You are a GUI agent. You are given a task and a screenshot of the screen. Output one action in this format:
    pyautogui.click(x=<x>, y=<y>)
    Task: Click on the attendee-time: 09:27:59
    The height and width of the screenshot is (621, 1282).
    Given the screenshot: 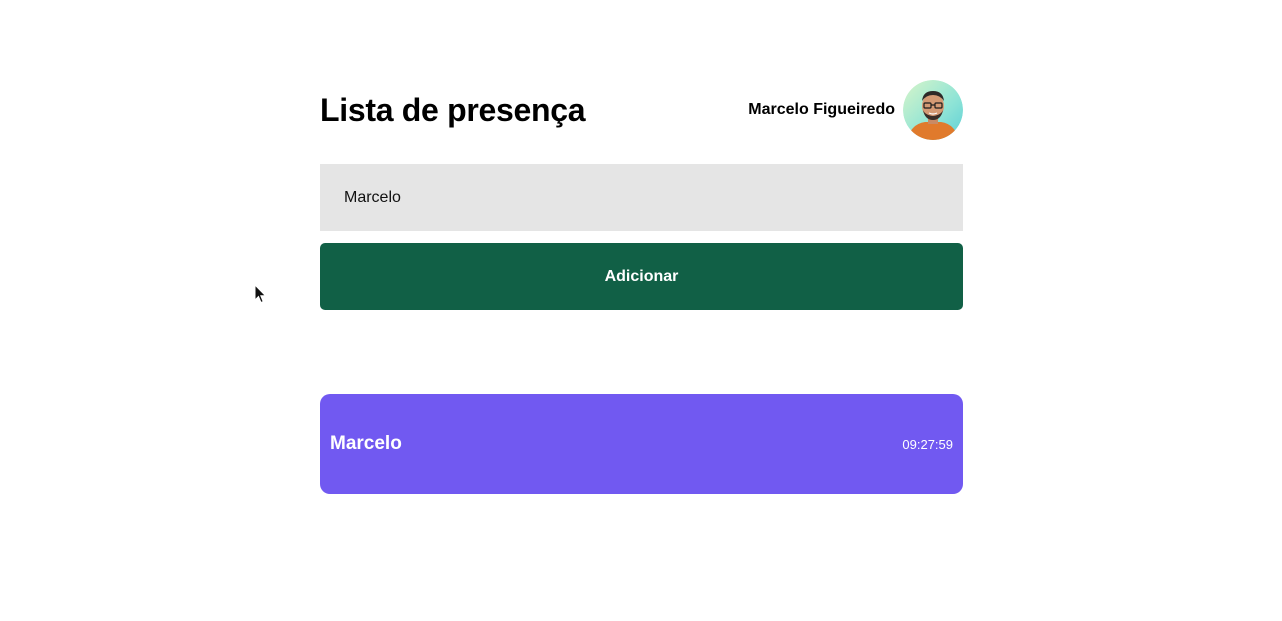 What is the action you would take?
    pyautogui.click(x=927, y=444)
    